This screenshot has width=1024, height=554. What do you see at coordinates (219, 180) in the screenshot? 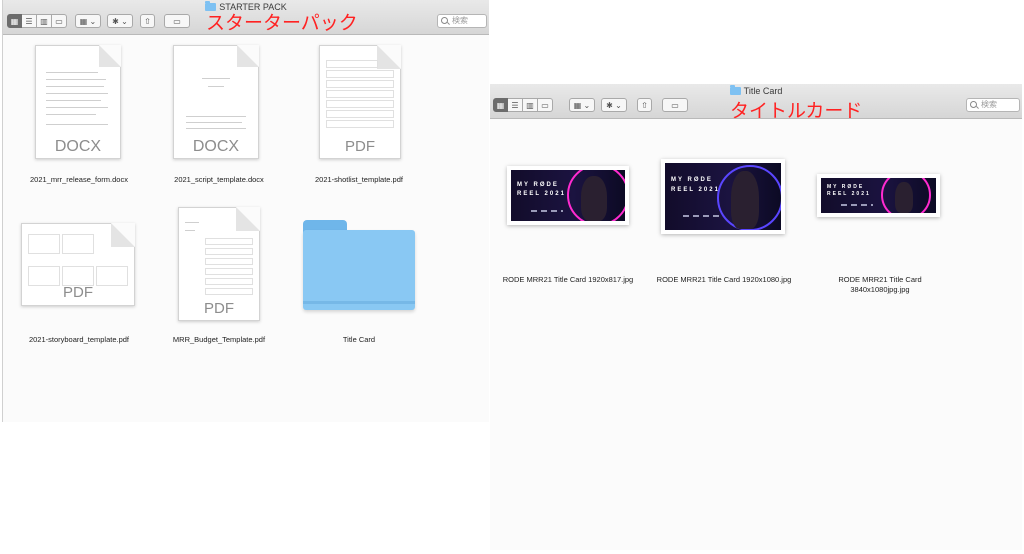
I see `file-name: 2021_script_template.docx` at bounding box center [219, 180].